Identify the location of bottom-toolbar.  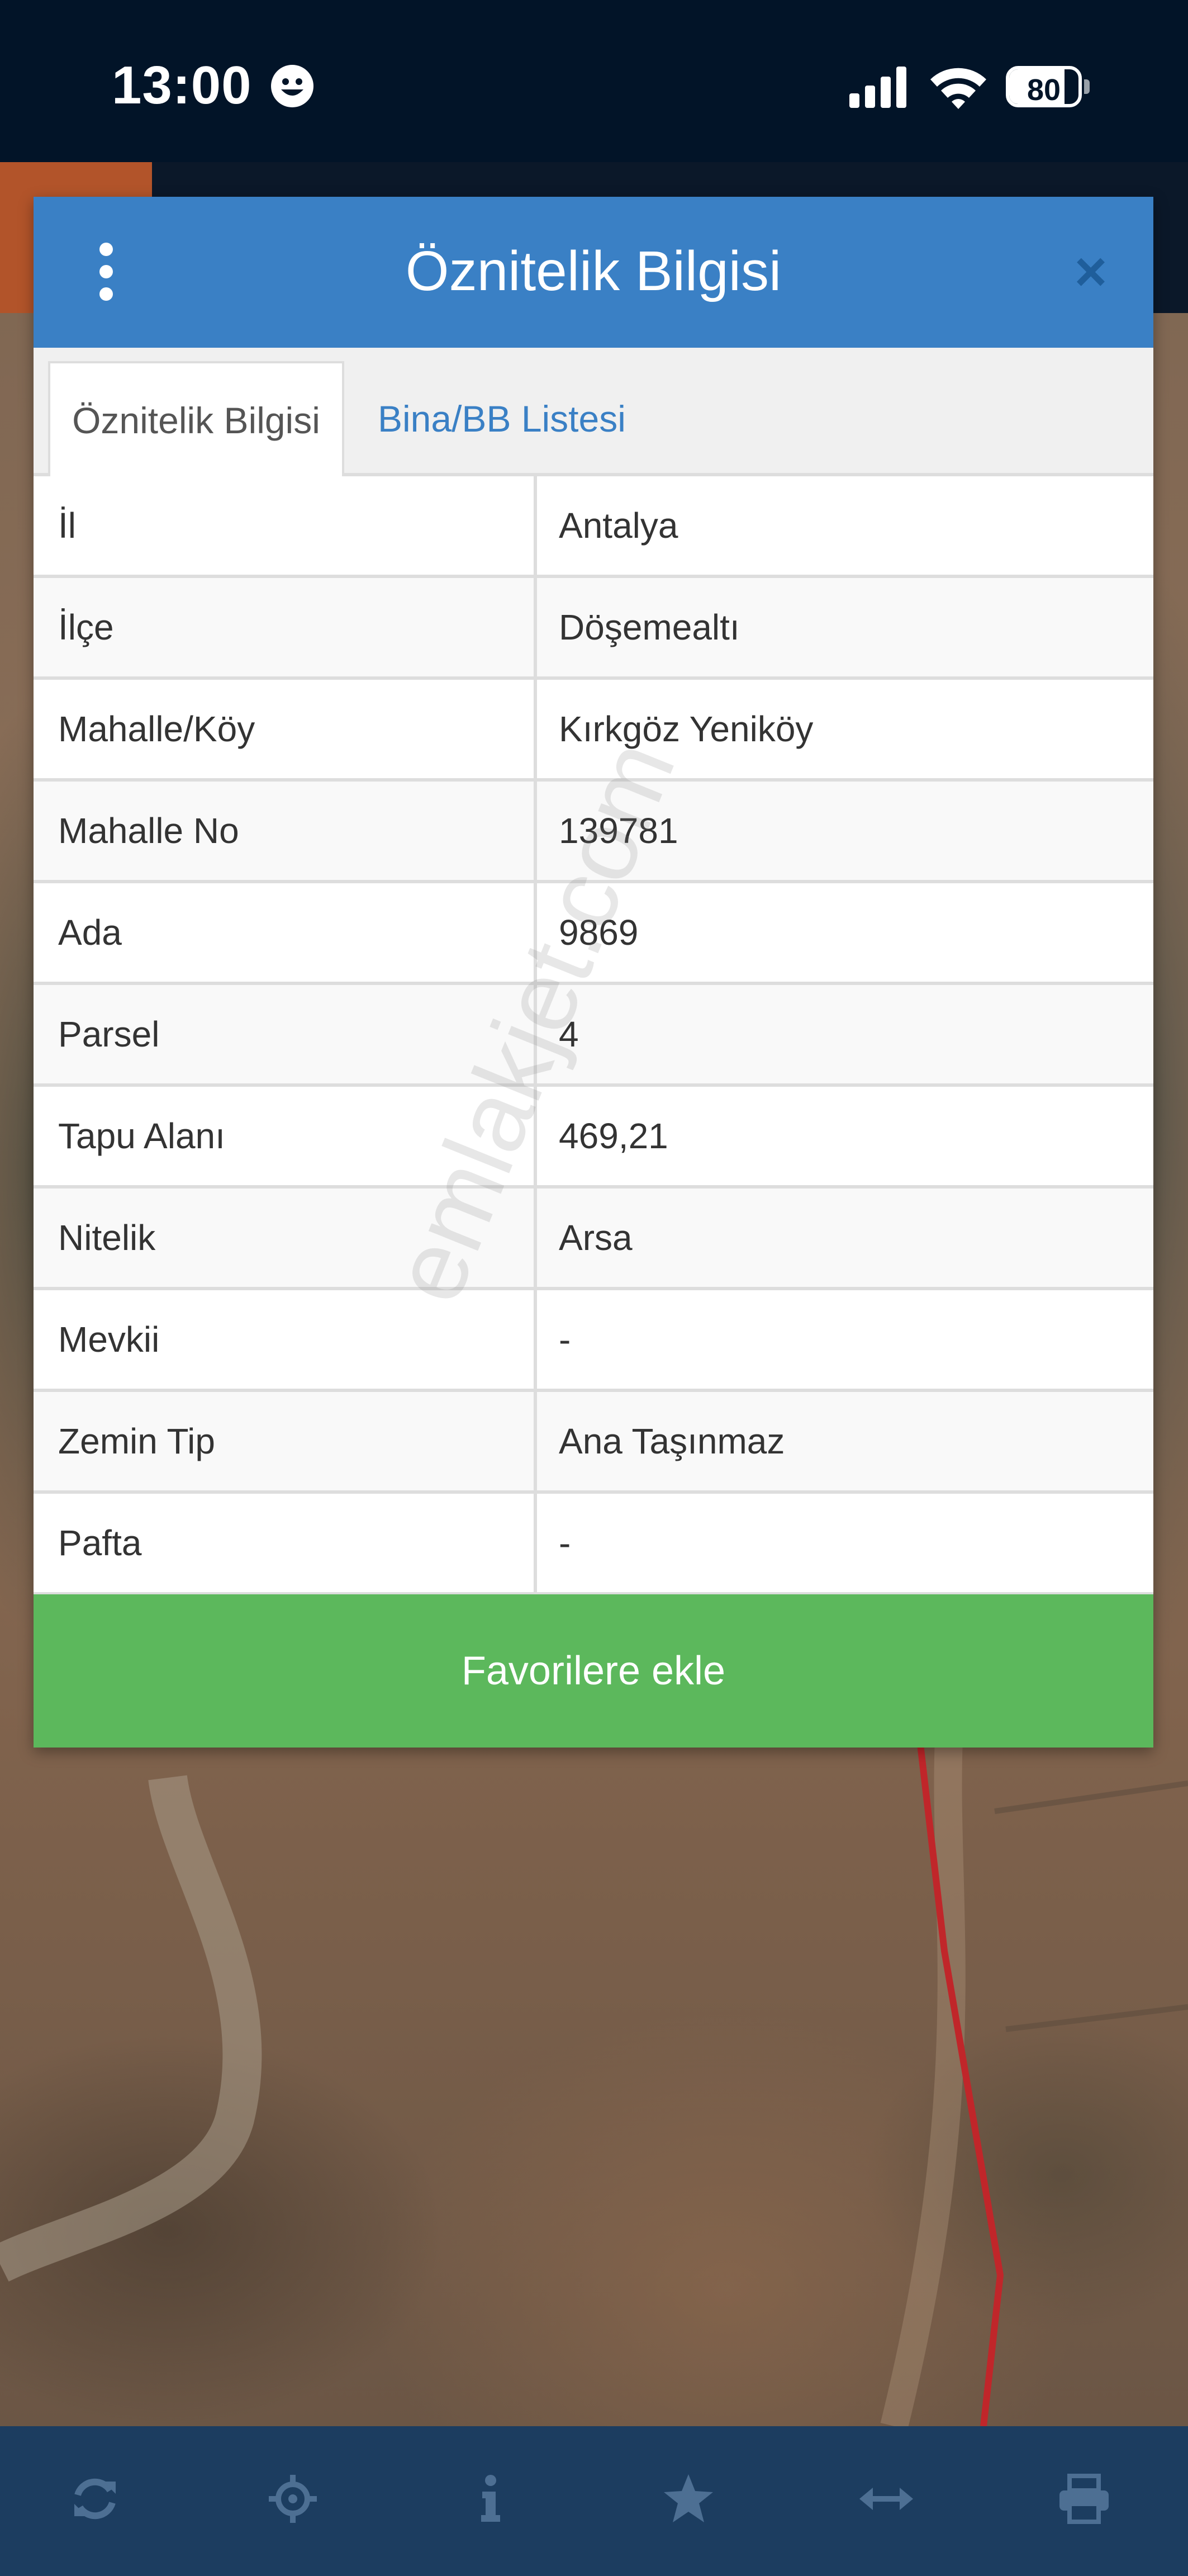
(594, 2501).